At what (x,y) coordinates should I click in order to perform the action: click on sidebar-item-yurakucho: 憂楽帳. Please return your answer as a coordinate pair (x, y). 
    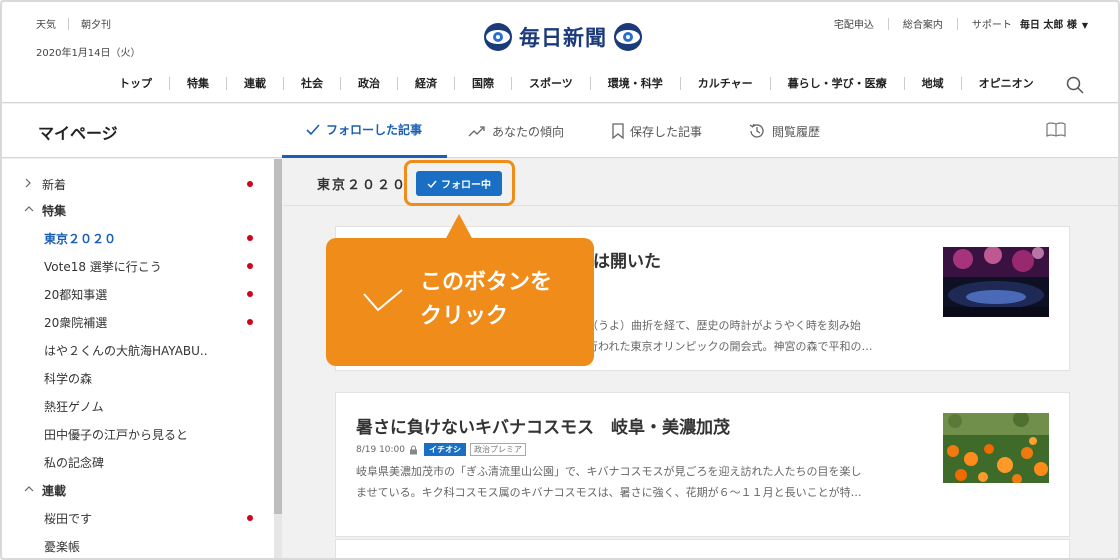
    Looking at the image, I should click on (137, 545).